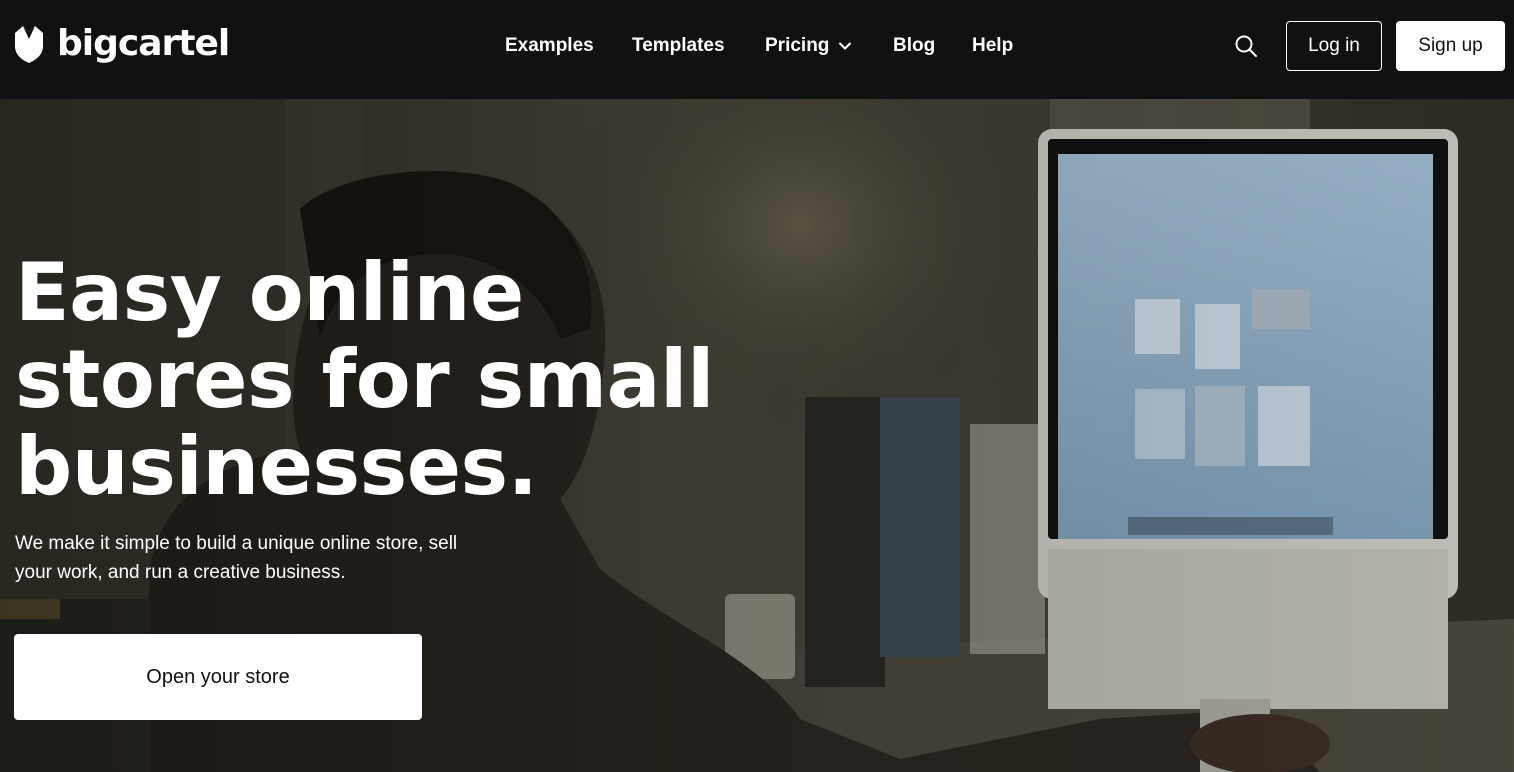 This screenshot has height=772, width=1514. I want to click on brand-name: bigcartel, so click(143, 43).